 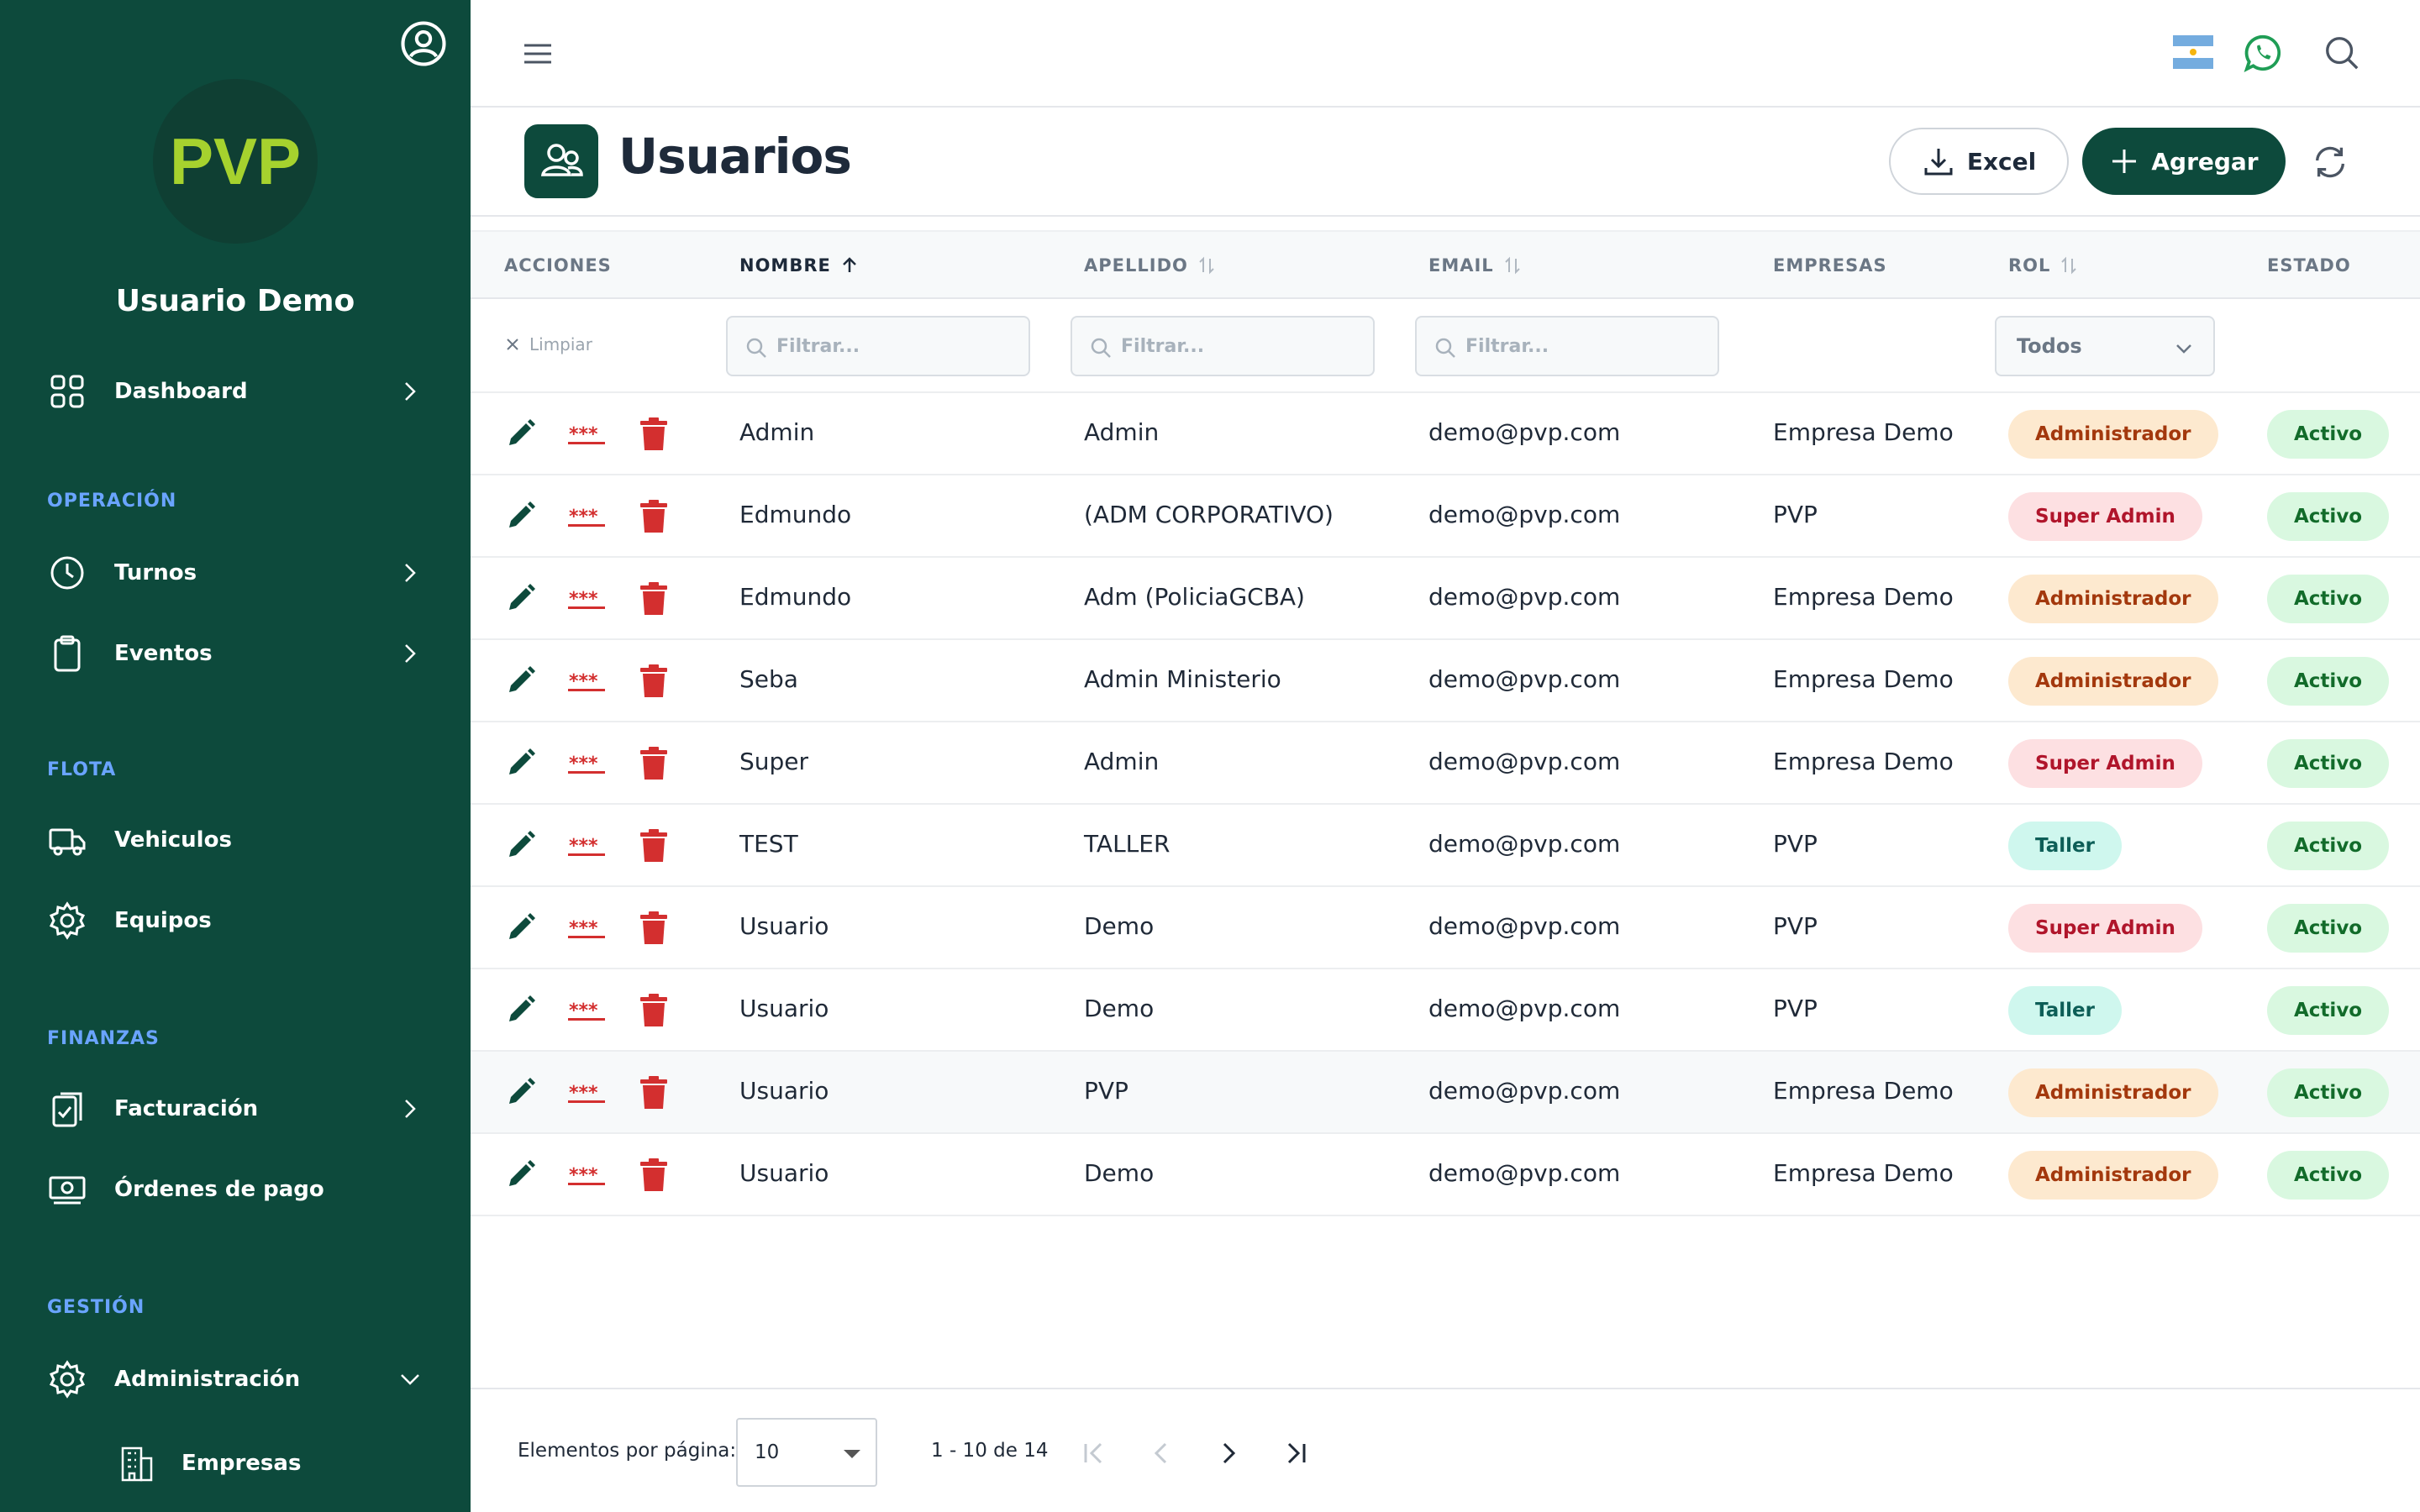 What do you see at coordinates (1228, 1453) in the screenshot?
I see `next-page-icon` at bounding box center [1228, 1453].